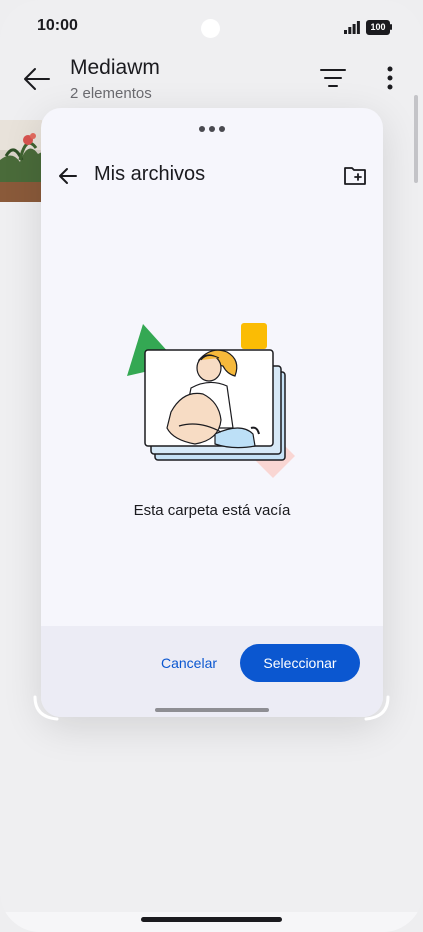 This screenshot has height=932, width=423. Describe the element at coordinates (150, 174) in the screenshot. I see `picker-title: Mis archivos` at that location.